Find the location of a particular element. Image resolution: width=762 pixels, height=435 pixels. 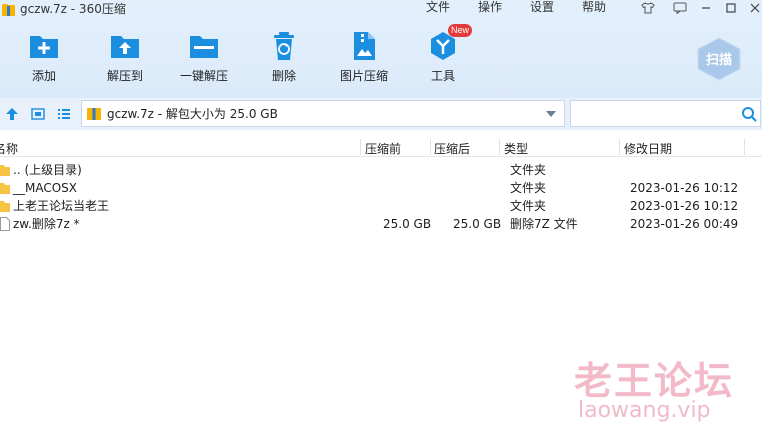

menu-help: 帮助 is located at coordinates (594, 8).